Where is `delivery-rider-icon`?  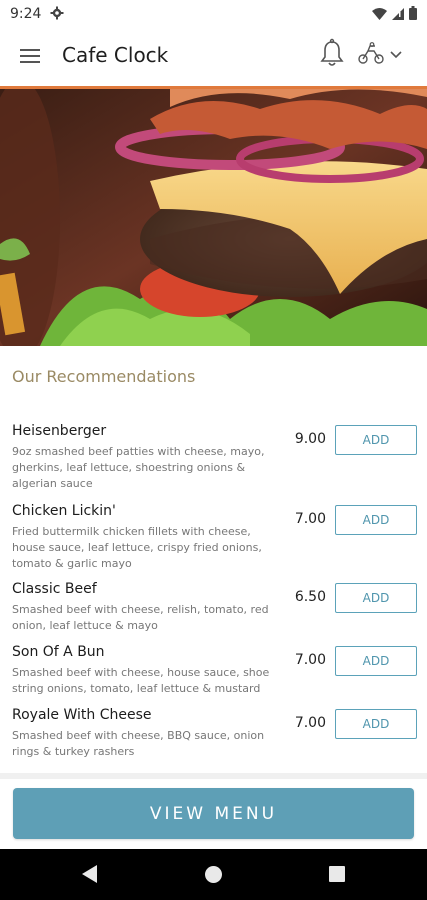 delivery-rider-icon is located at coordinates (371, 55).